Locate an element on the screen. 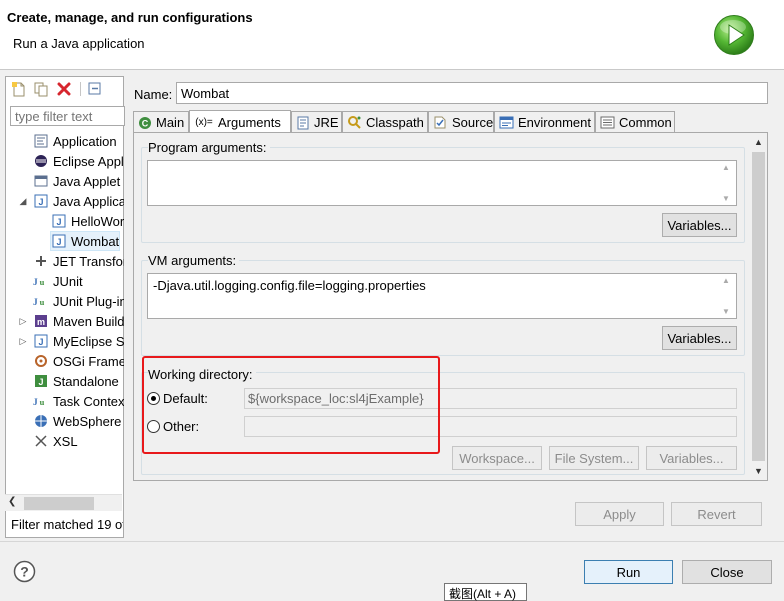 The width and height of the screenshot is (784, 601). tree-item: J HelloWorld is located at coordinates (87, 221).